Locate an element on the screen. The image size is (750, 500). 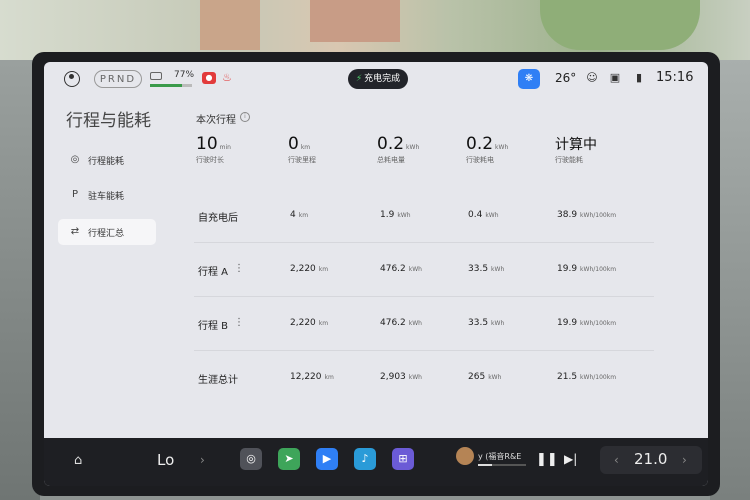
row-name: 自充电后 is located at coordinates (218, 218).